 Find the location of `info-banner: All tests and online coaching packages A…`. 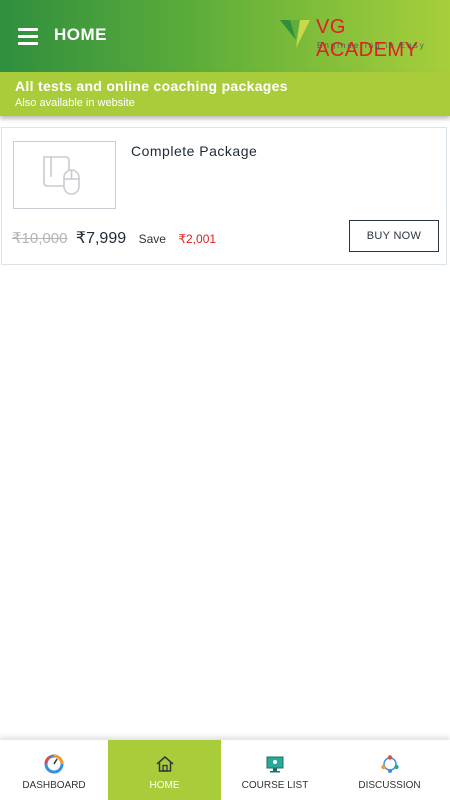

info-banner: All tests and online coaching packages A… is located at coordinates (225, 94).